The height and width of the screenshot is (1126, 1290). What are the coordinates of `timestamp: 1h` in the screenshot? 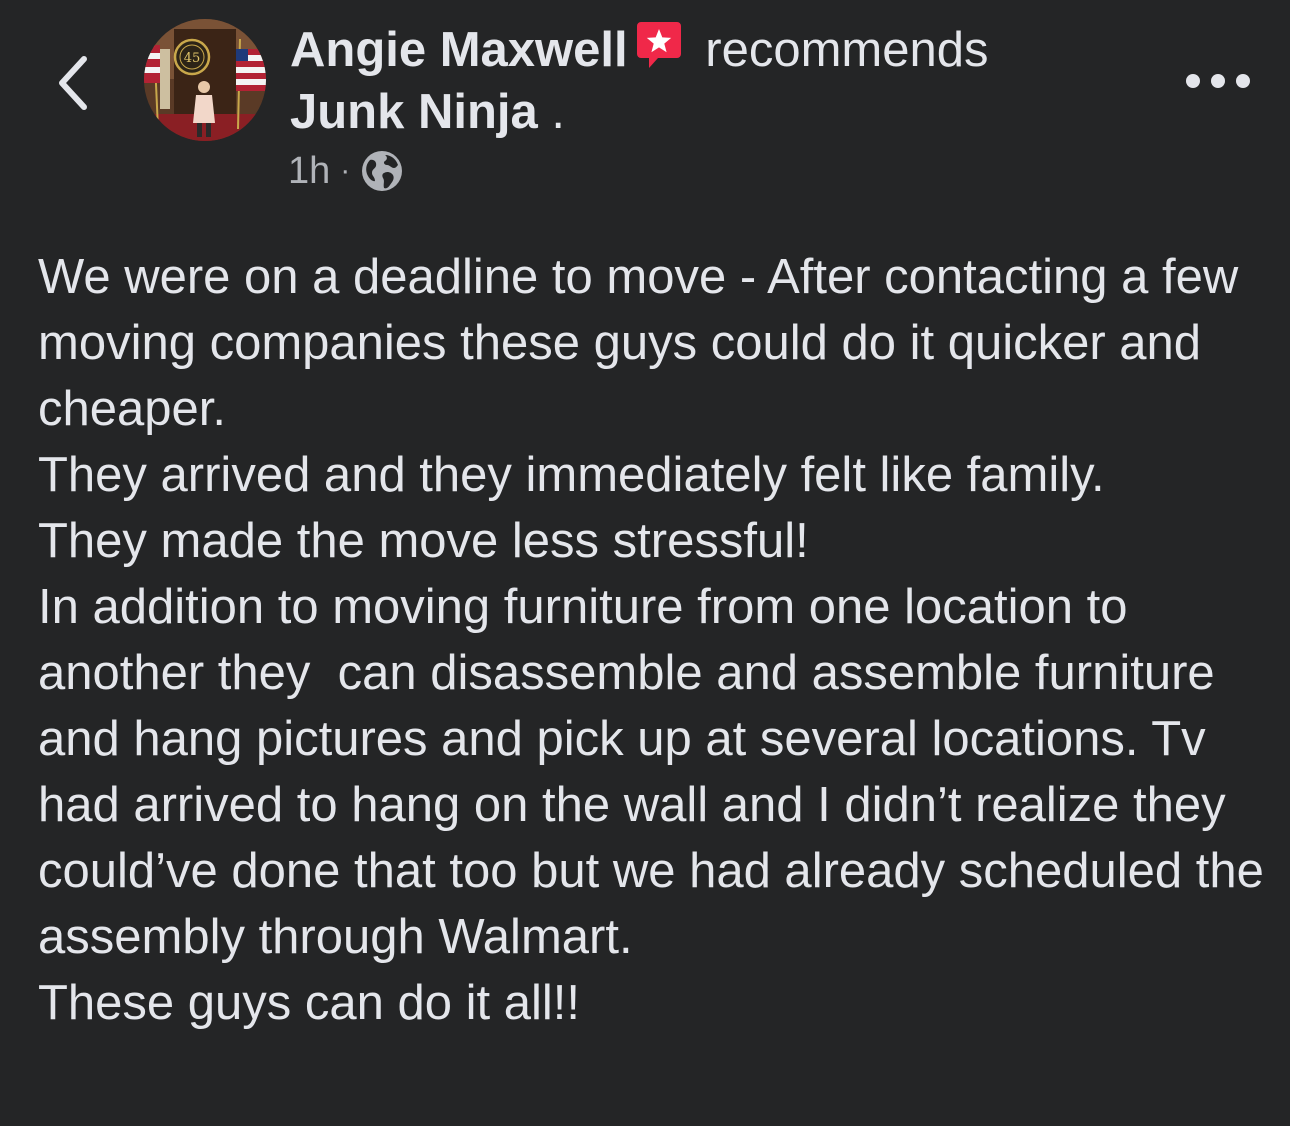 It's located at (309, 171).